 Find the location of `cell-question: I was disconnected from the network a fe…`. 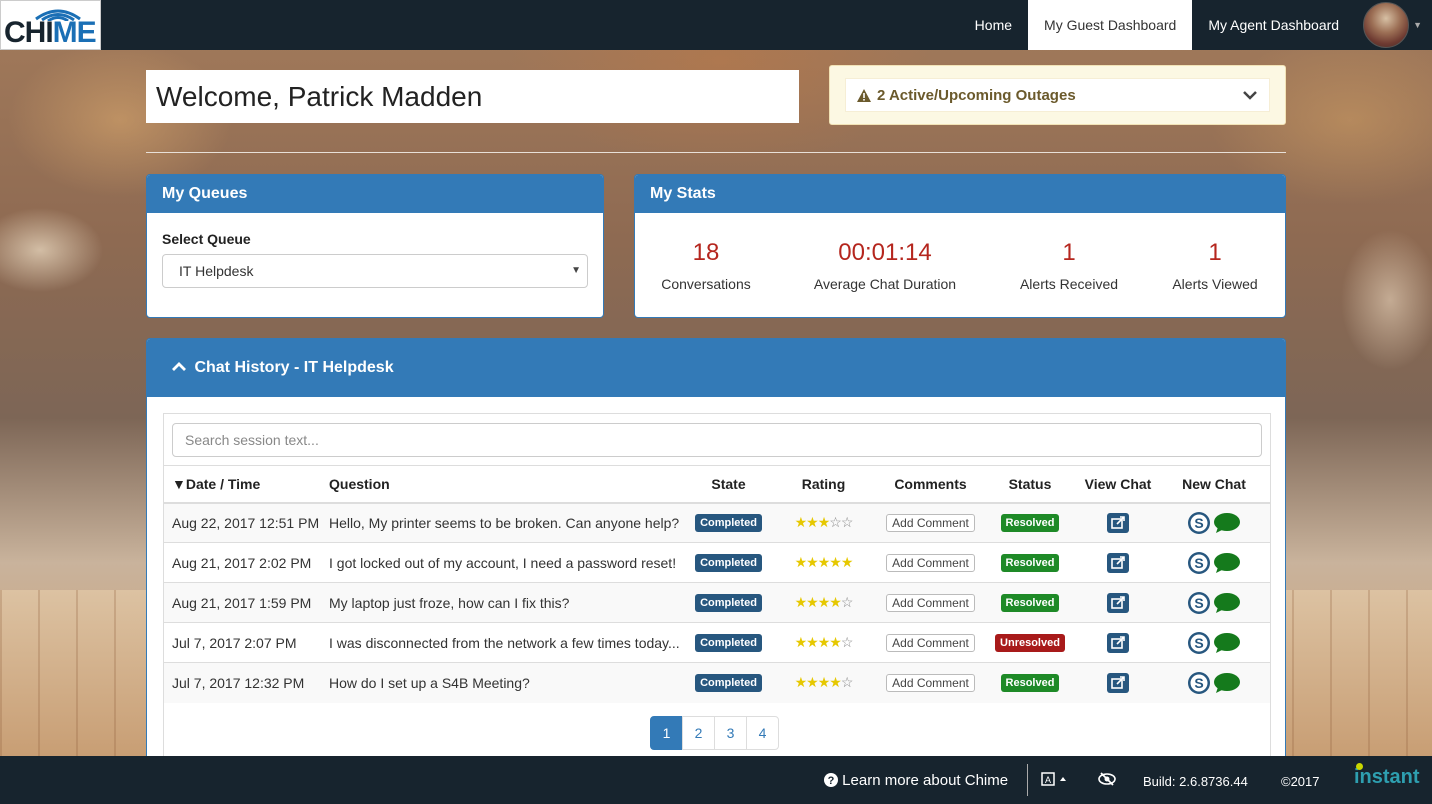

cell-question: I was disconnected from the network a fe… is located at coordinates (509, 642).